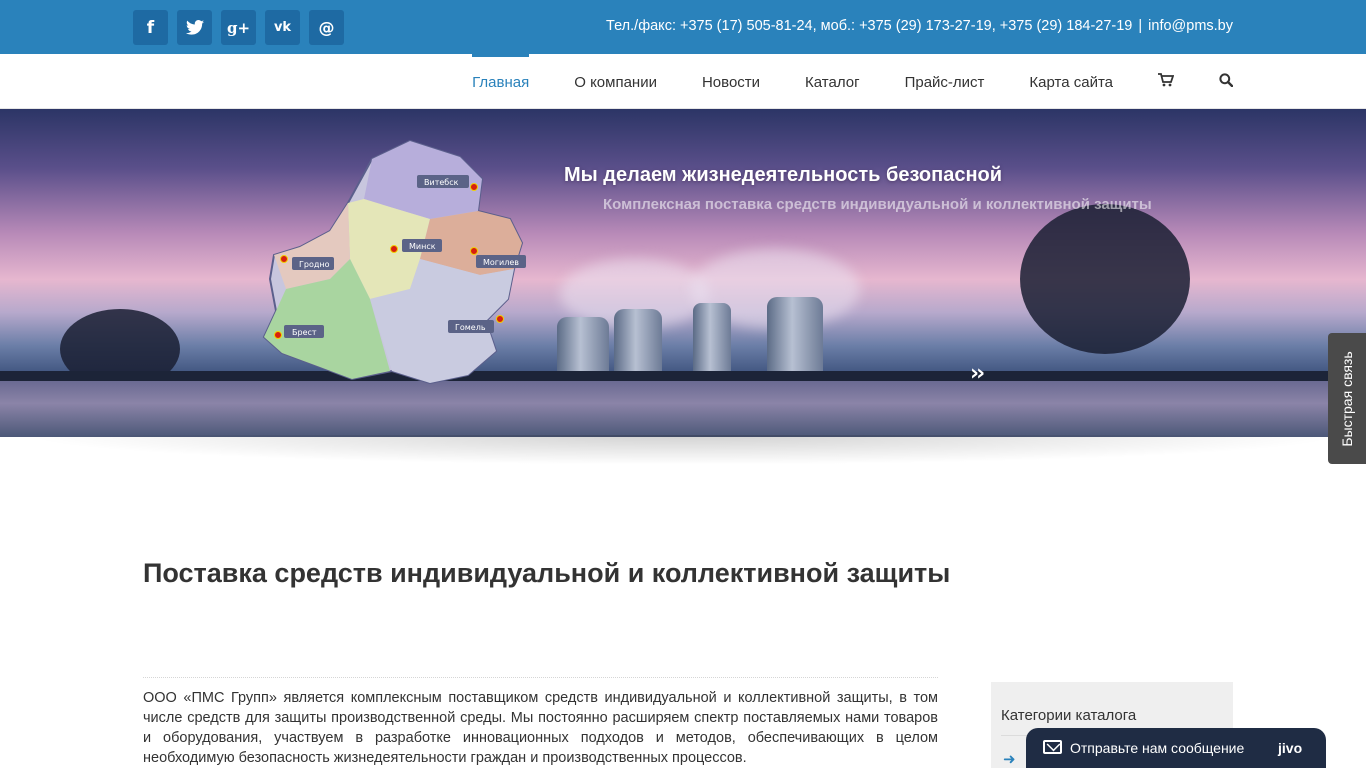  I want to click on vk-icon: vk, so click(282, 27).